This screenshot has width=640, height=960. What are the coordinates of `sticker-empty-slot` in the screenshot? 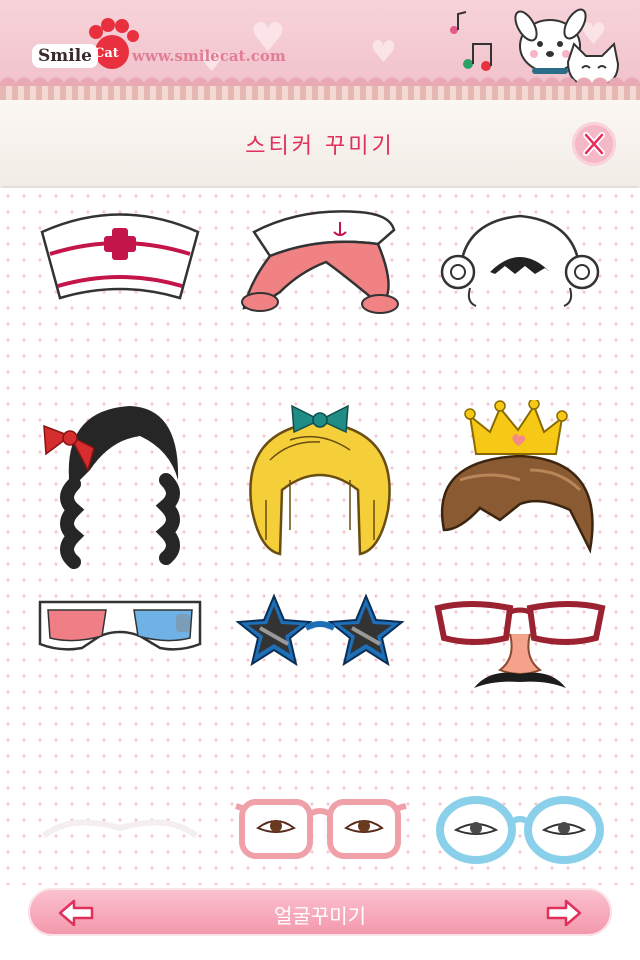 It's located at (120, 834).